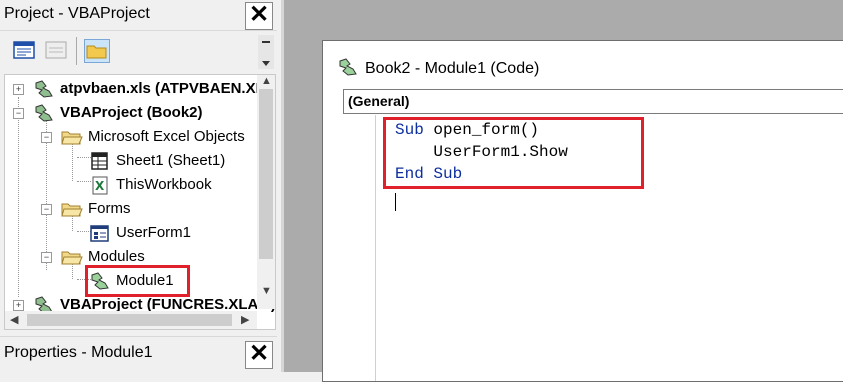 This screenshot has width=843, height=382. What do you see at coordinates (77, 13) in the screenshot?
I see `project-pane-title: Project - VBAProject` at bounding box center [77, 13].